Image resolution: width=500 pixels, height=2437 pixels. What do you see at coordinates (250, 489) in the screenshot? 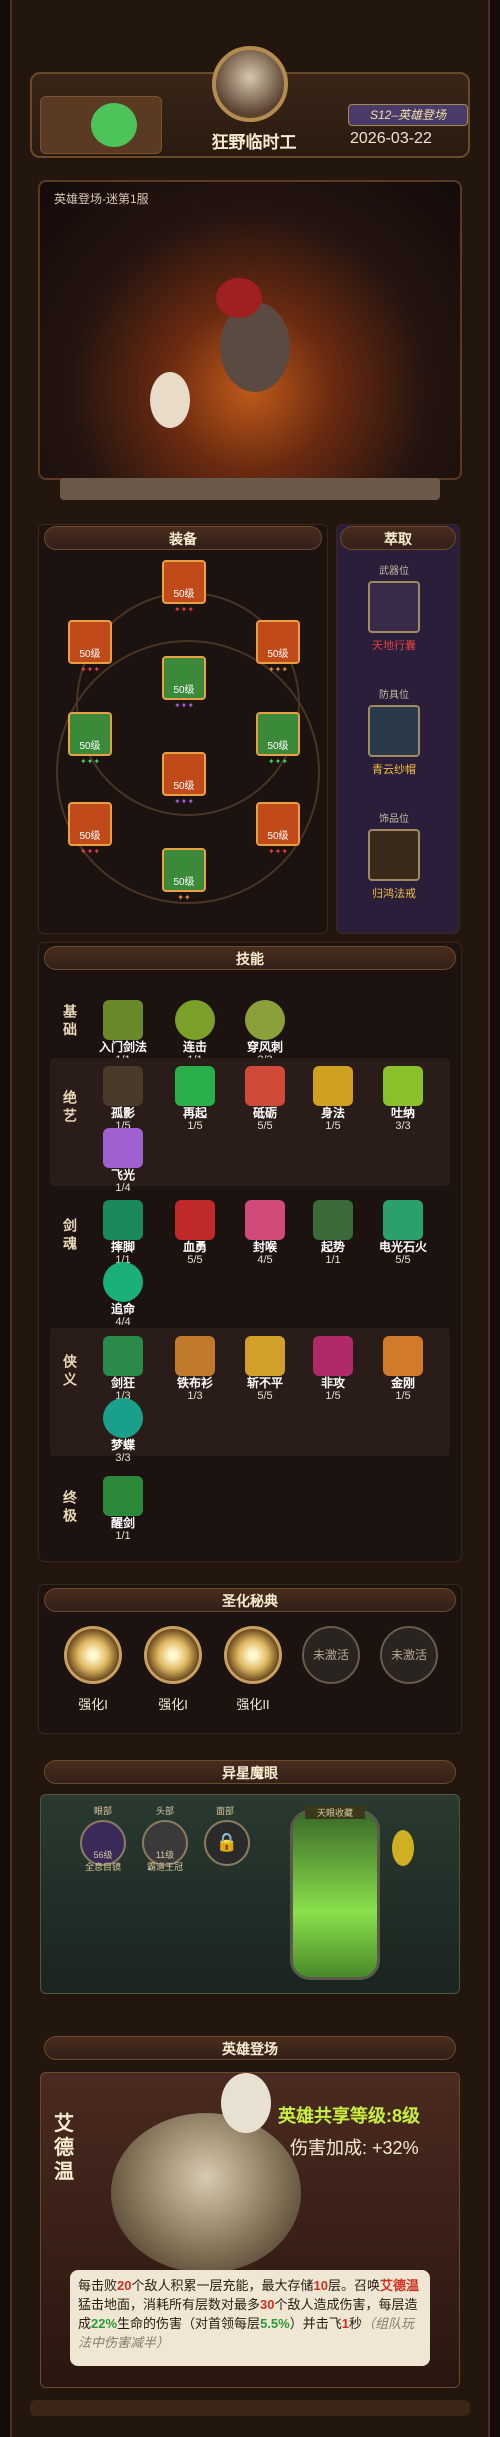
I see `stage-platform` at bounding box center [250, 489].